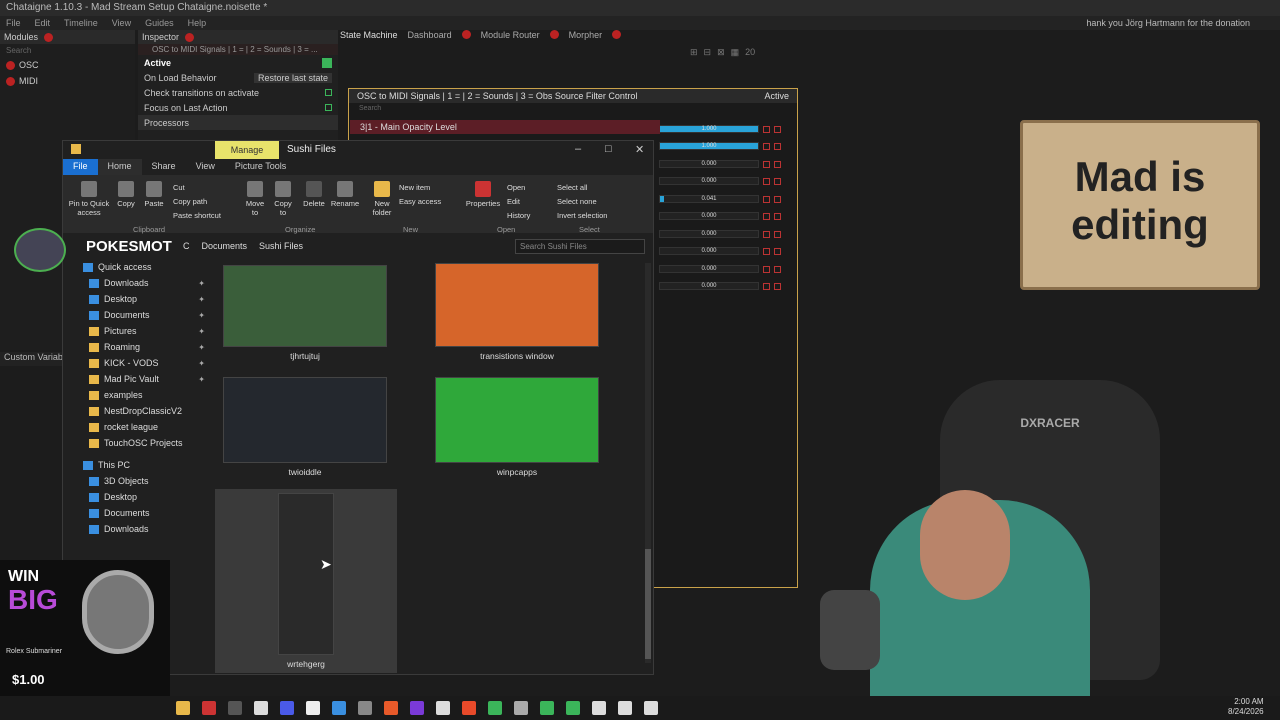 This screenshot has height=720, width=1280. I want to click on search-input: Search Sushi Files, so click(580, 246).